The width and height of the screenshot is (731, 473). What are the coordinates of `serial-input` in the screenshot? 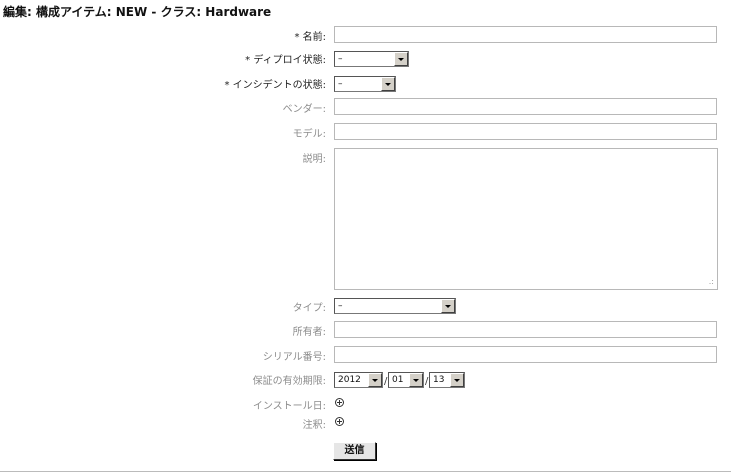 It's located at (525, 354).